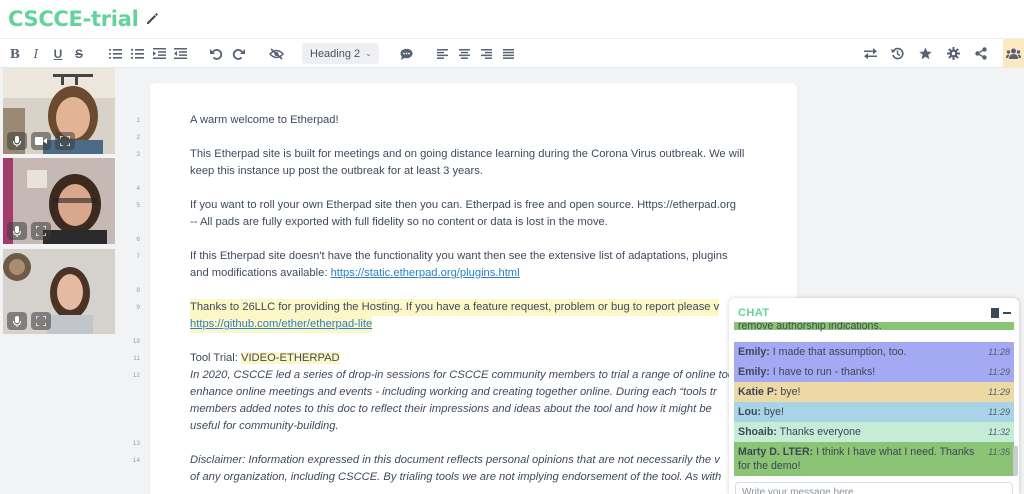 The width and height of the screenshot is (1024, 494). I want to click on pad-title: CSCCE-trial, so click(73, 19).